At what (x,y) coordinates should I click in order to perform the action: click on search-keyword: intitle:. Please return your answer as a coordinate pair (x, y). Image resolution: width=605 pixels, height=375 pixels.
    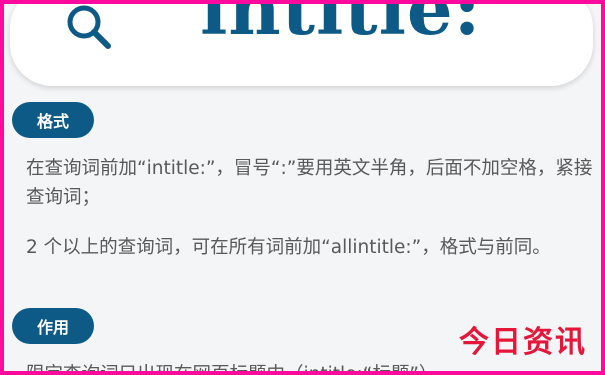
    Looking at the image, I should click on (341, 25).